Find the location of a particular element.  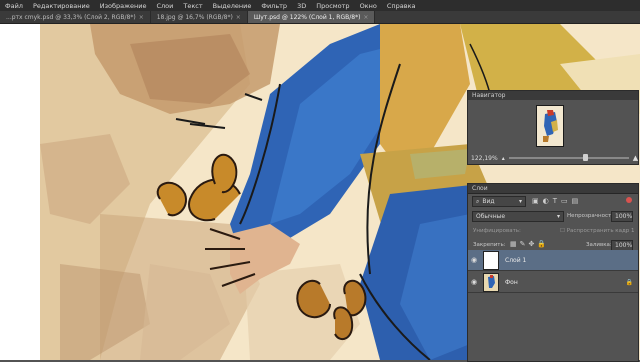

menu-view: Просмотр is located at coordinates (332, 6).